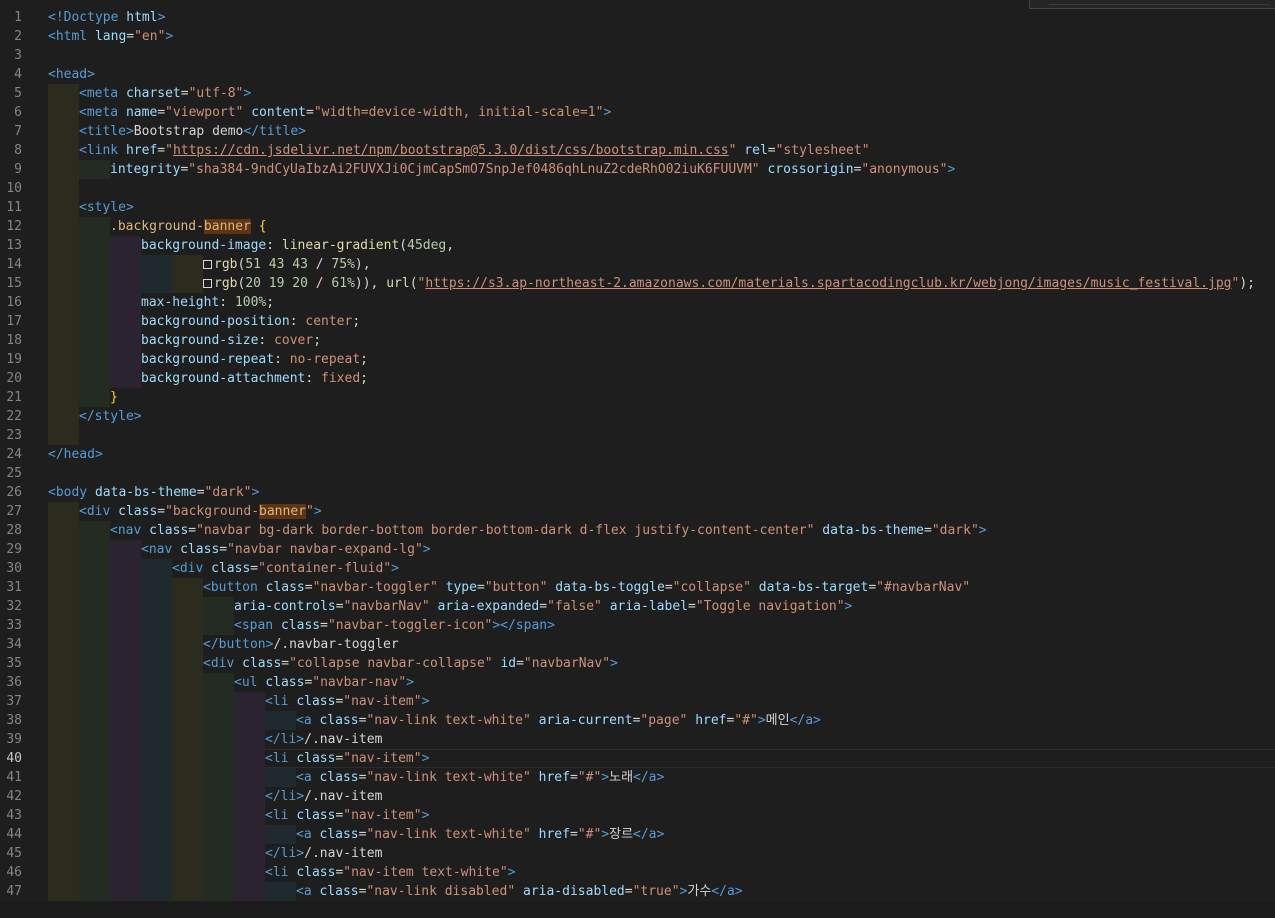 This screenshot has height=918, width=1275. What do you see at coordinates (14, 302) in the screenshot?
I see `line-number: 16` at bounding box center [14, 302].